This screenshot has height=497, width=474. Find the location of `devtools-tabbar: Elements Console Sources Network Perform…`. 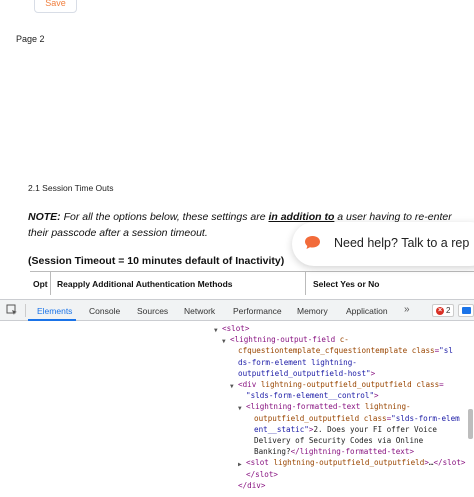

devtools-tabbar: Elements Console Sources Network Perform… is located at coordinates (237, 310).